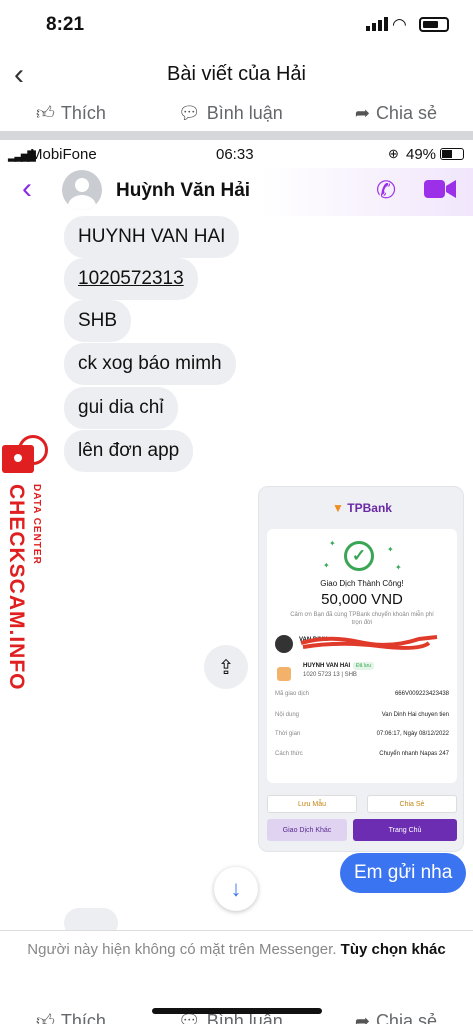  Describe the element at coordinates (284, 674) in the screenshot. I see `shb-bank-icon` at that location.